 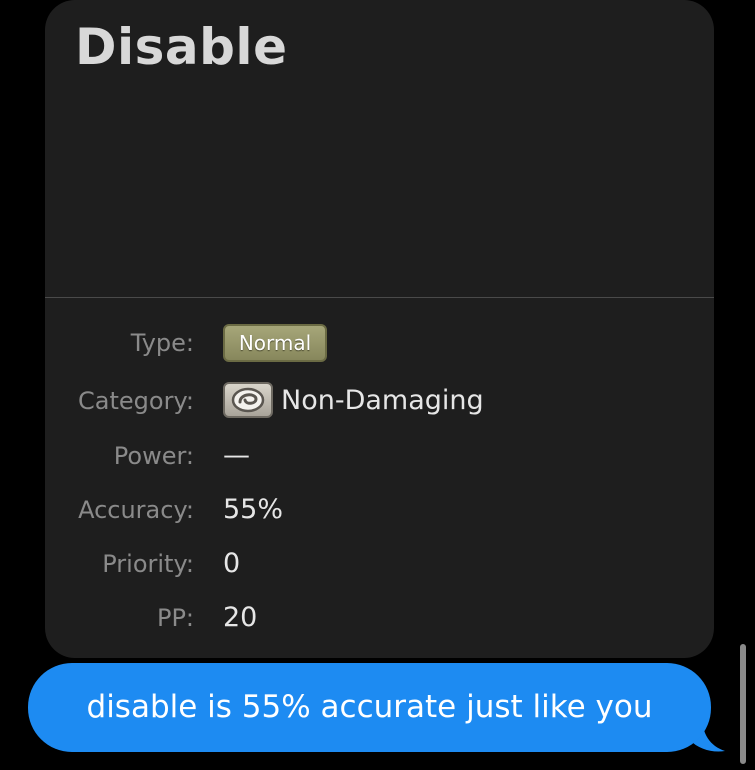 I want to click on accuracy-label: Accuracy:, so click(x=136, y=510).